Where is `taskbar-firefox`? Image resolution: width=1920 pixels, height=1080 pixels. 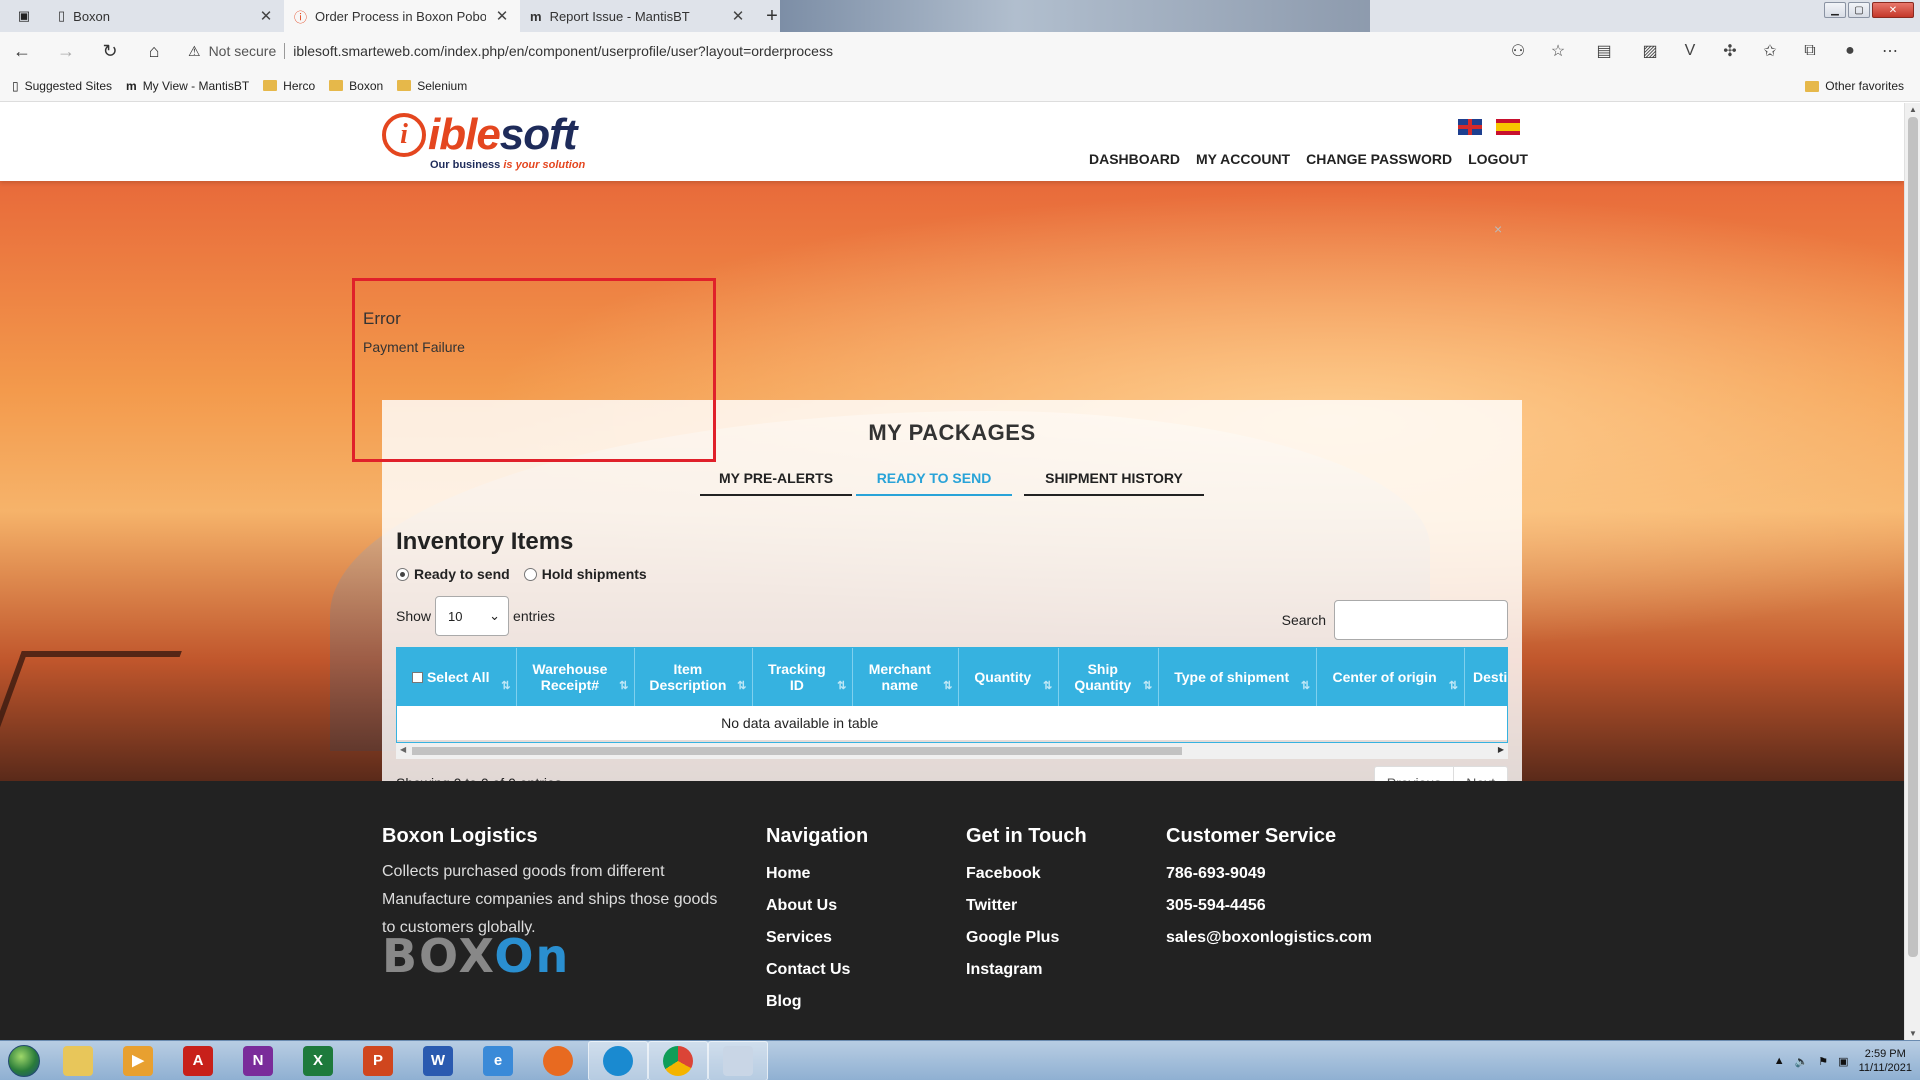
taskbar-firefox is located at coordinates (558, 1060).